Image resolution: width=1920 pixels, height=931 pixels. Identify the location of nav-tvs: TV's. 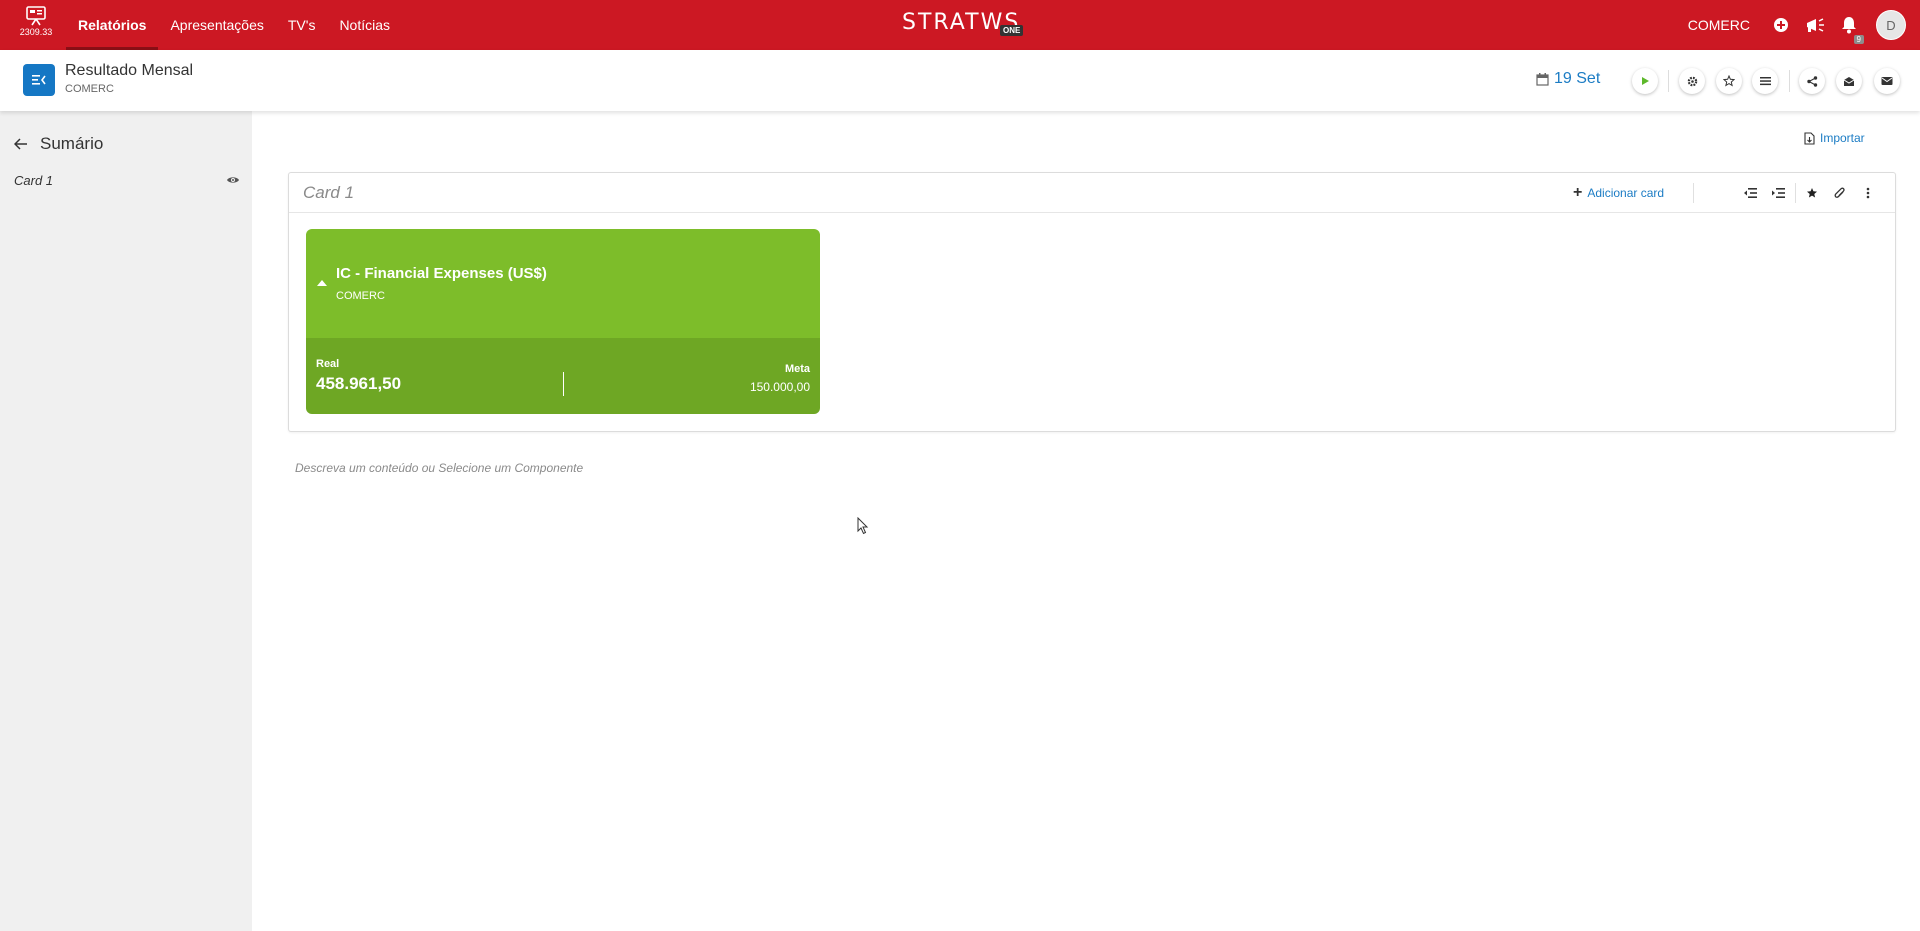
(302, 25).